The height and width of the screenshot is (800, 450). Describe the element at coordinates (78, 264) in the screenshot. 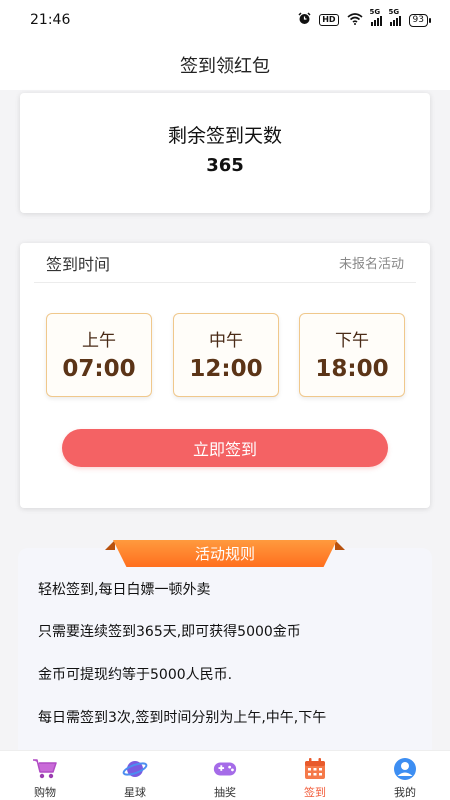

I see `checkin-time-title: 签到时间` at that location.